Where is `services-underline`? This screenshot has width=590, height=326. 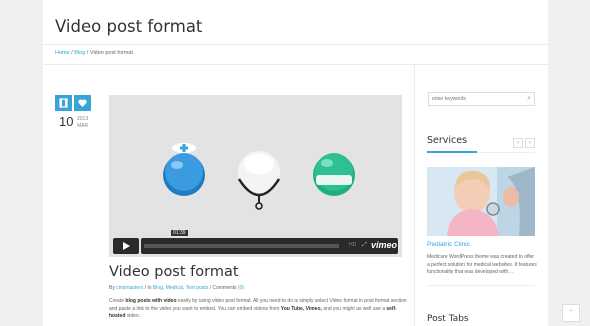 services-underline is located at coordinates (452, 152).